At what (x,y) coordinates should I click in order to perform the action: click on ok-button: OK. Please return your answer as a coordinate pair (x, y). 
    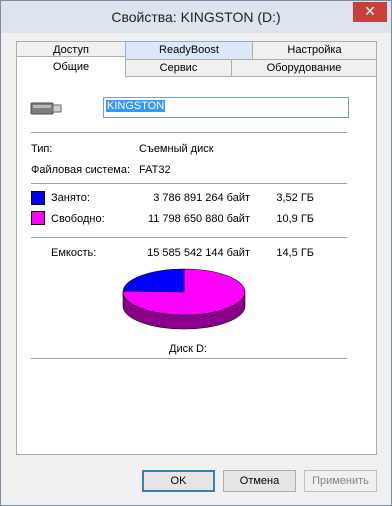
    Looking at the image, I should click on (178, 481).